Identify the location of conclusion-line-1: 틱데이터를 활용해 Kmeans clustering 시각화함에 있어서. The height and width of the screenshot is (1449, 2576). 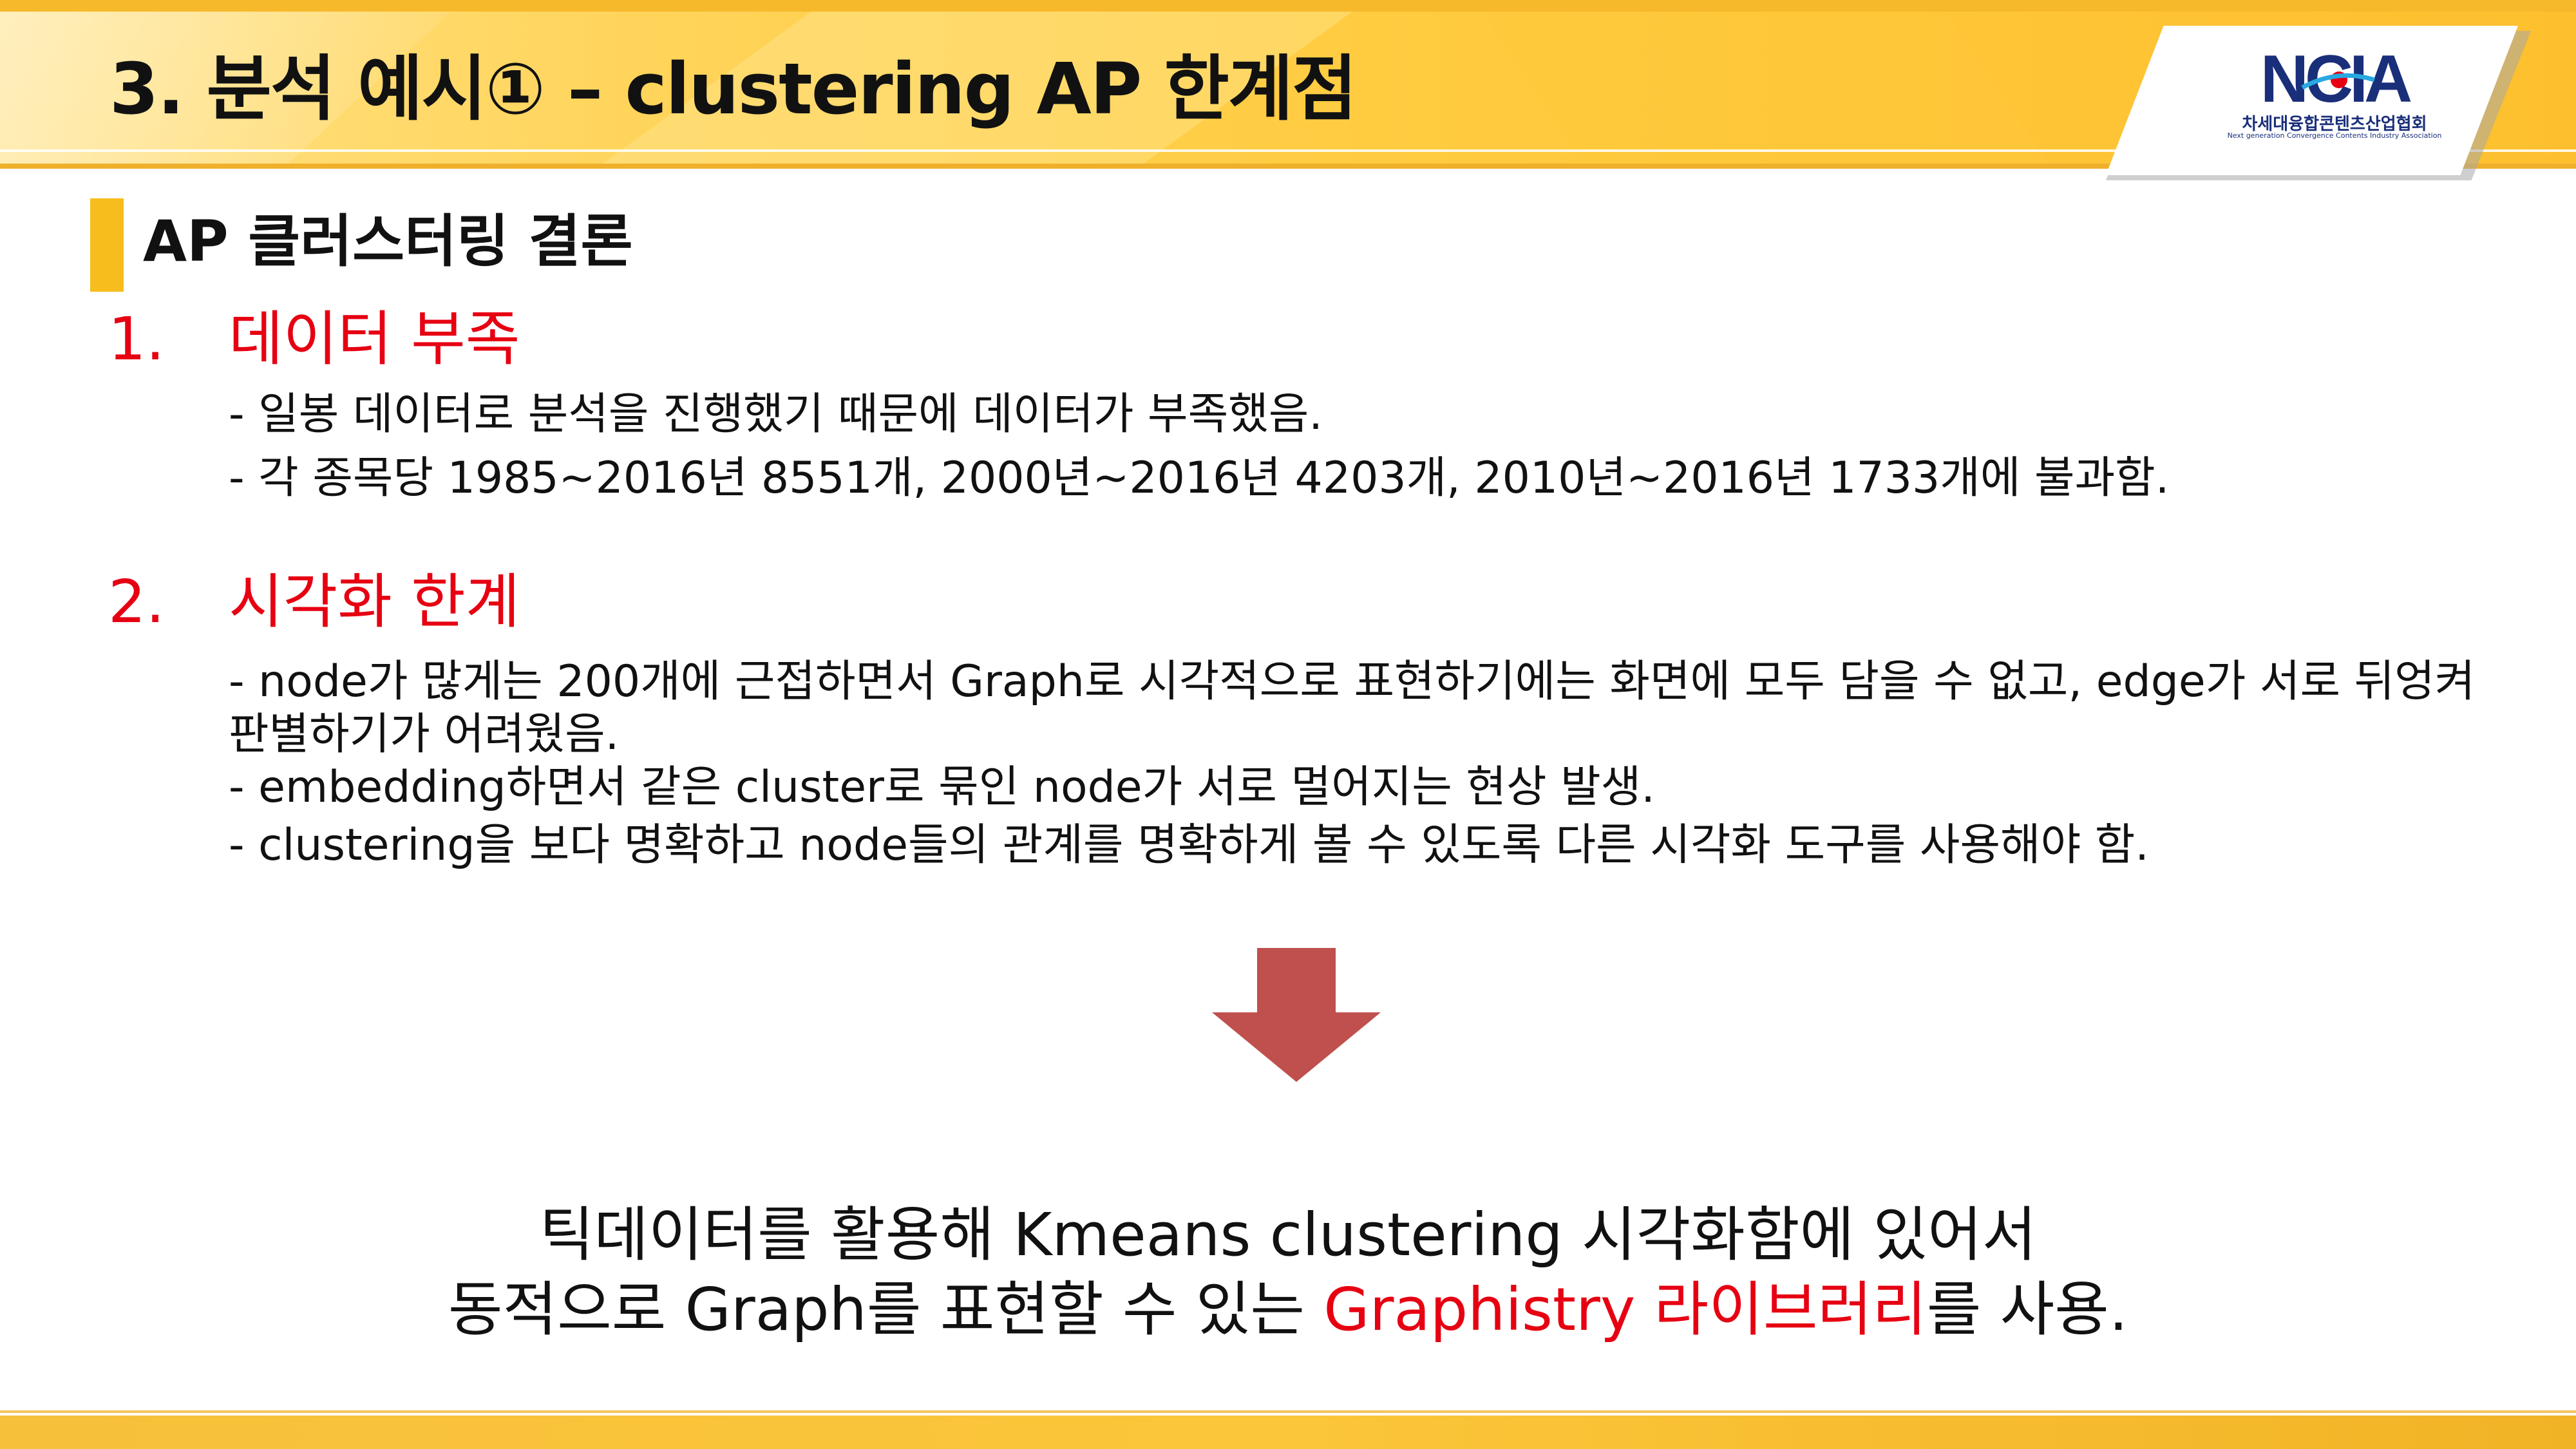
(1288, 1234).